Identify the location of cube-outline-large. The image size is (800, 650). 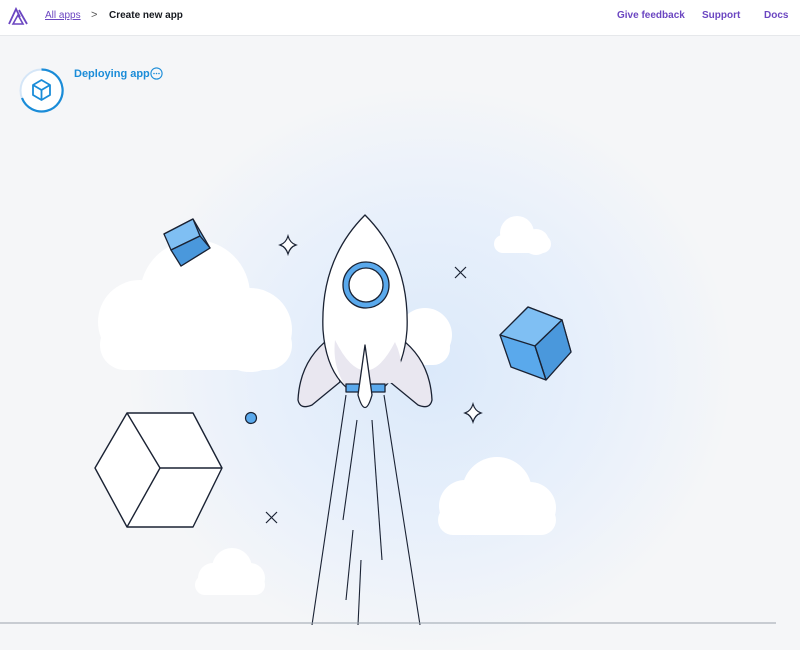
(158, 470).